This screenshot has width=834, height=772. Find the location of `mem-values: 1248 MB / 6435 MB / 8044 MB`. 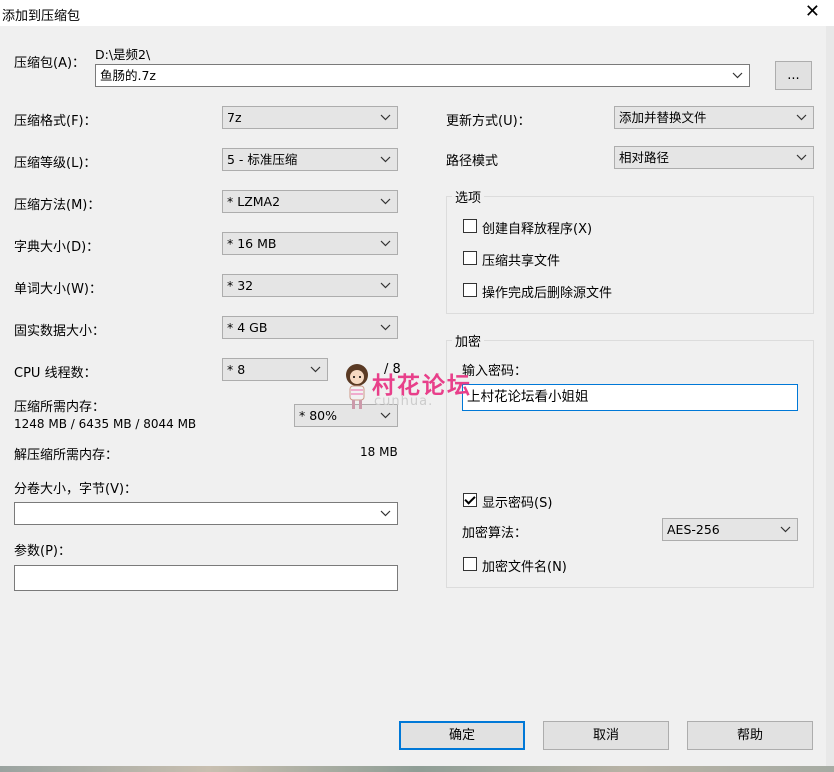

mem-values: 1248 MB / 6435 MB / 8044 MB is located at coordinates (105, 424).